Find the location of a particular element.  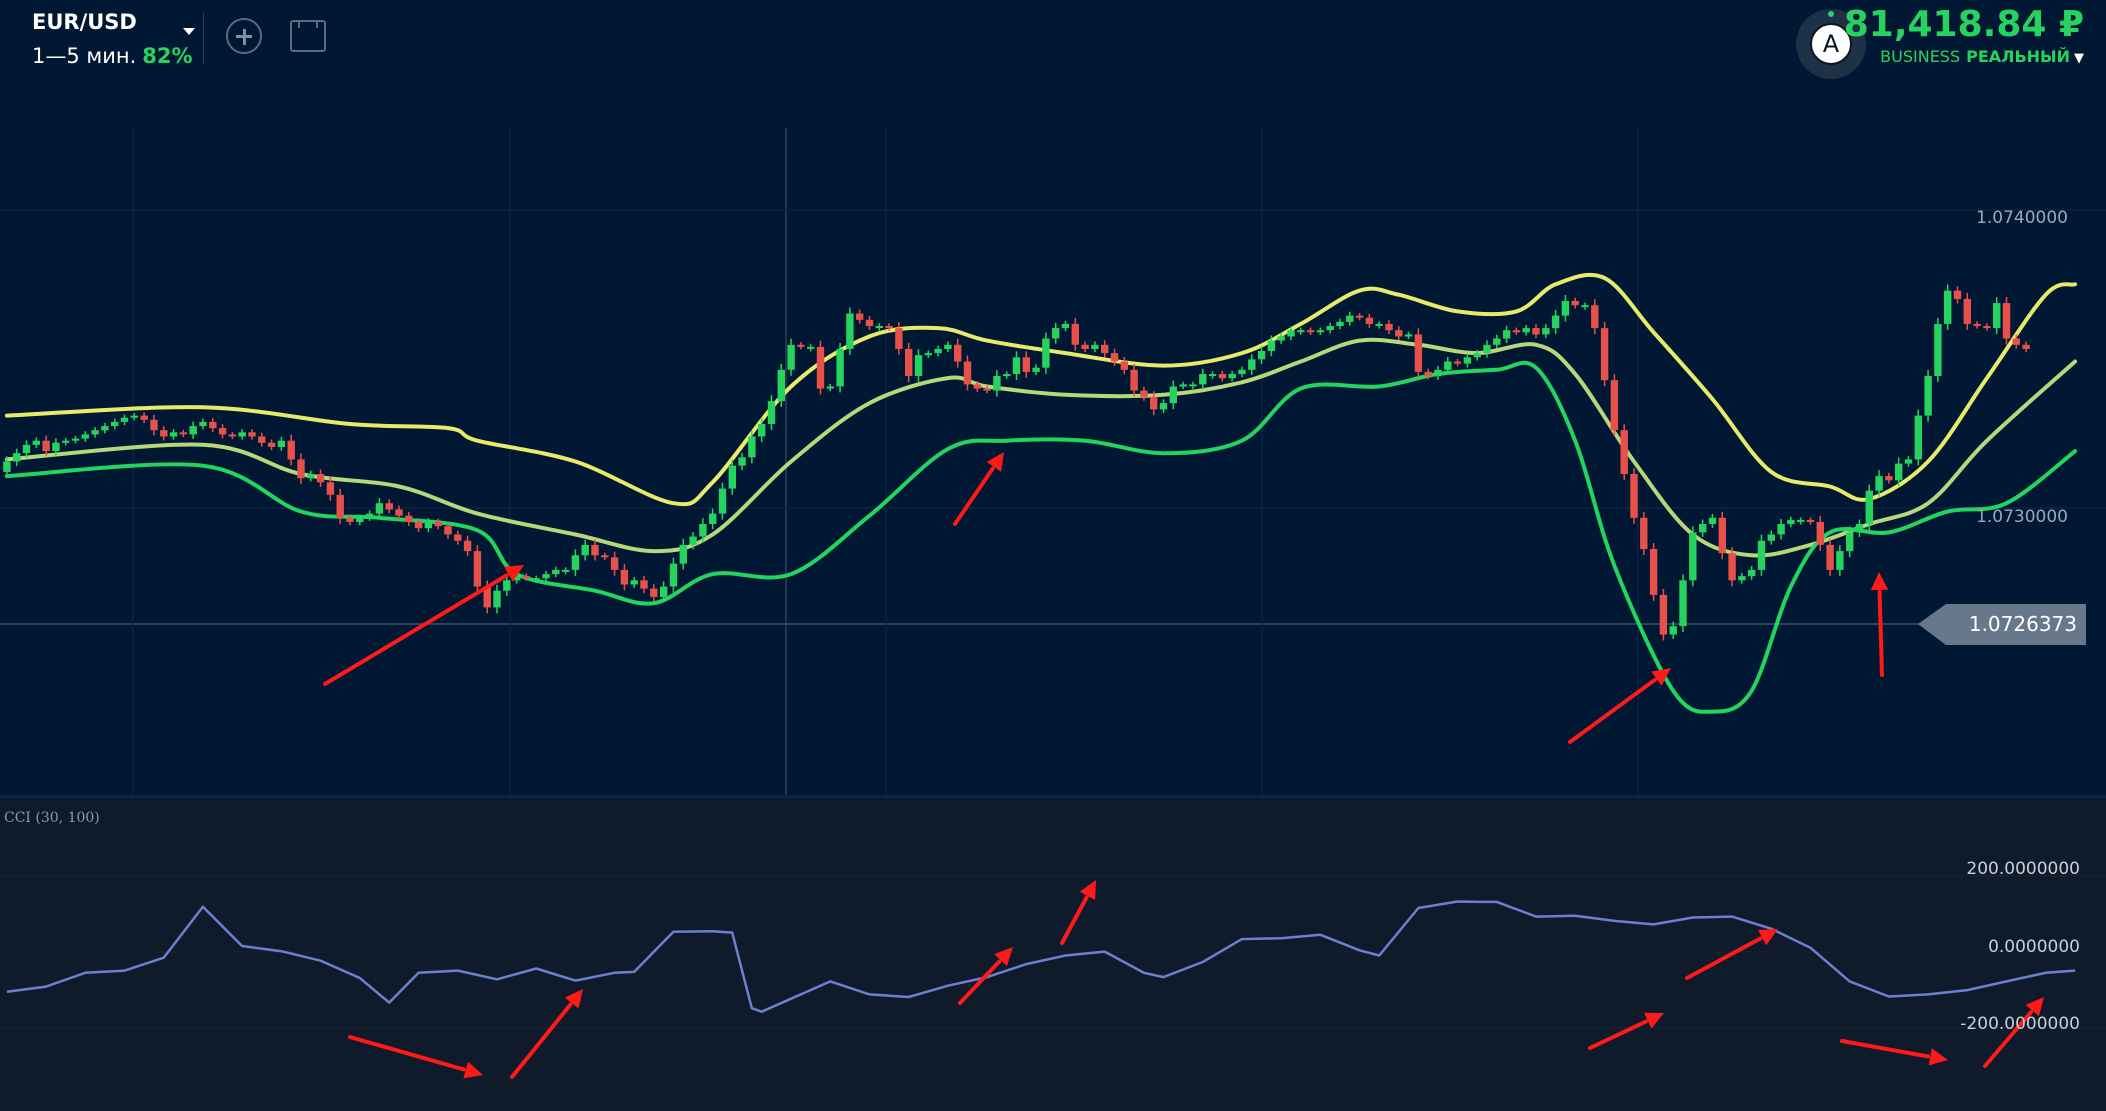

online-status-dot is located at coordinates (1831, 14).